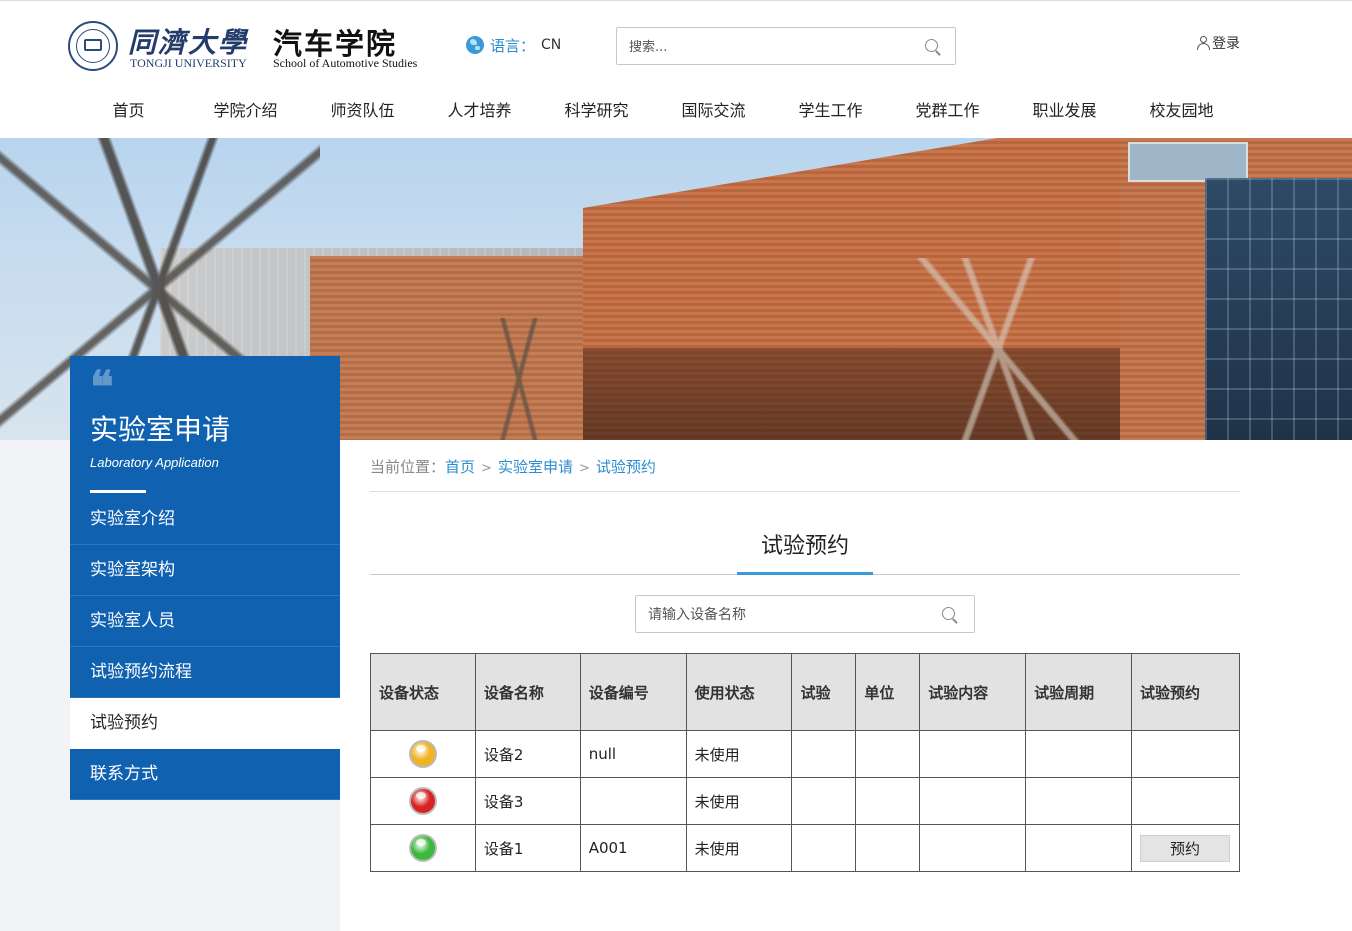 Image resolution: width=1352 pixels, height=931 pixels. I want to click on nav-item-education: 人才培养, so click(479, 112).